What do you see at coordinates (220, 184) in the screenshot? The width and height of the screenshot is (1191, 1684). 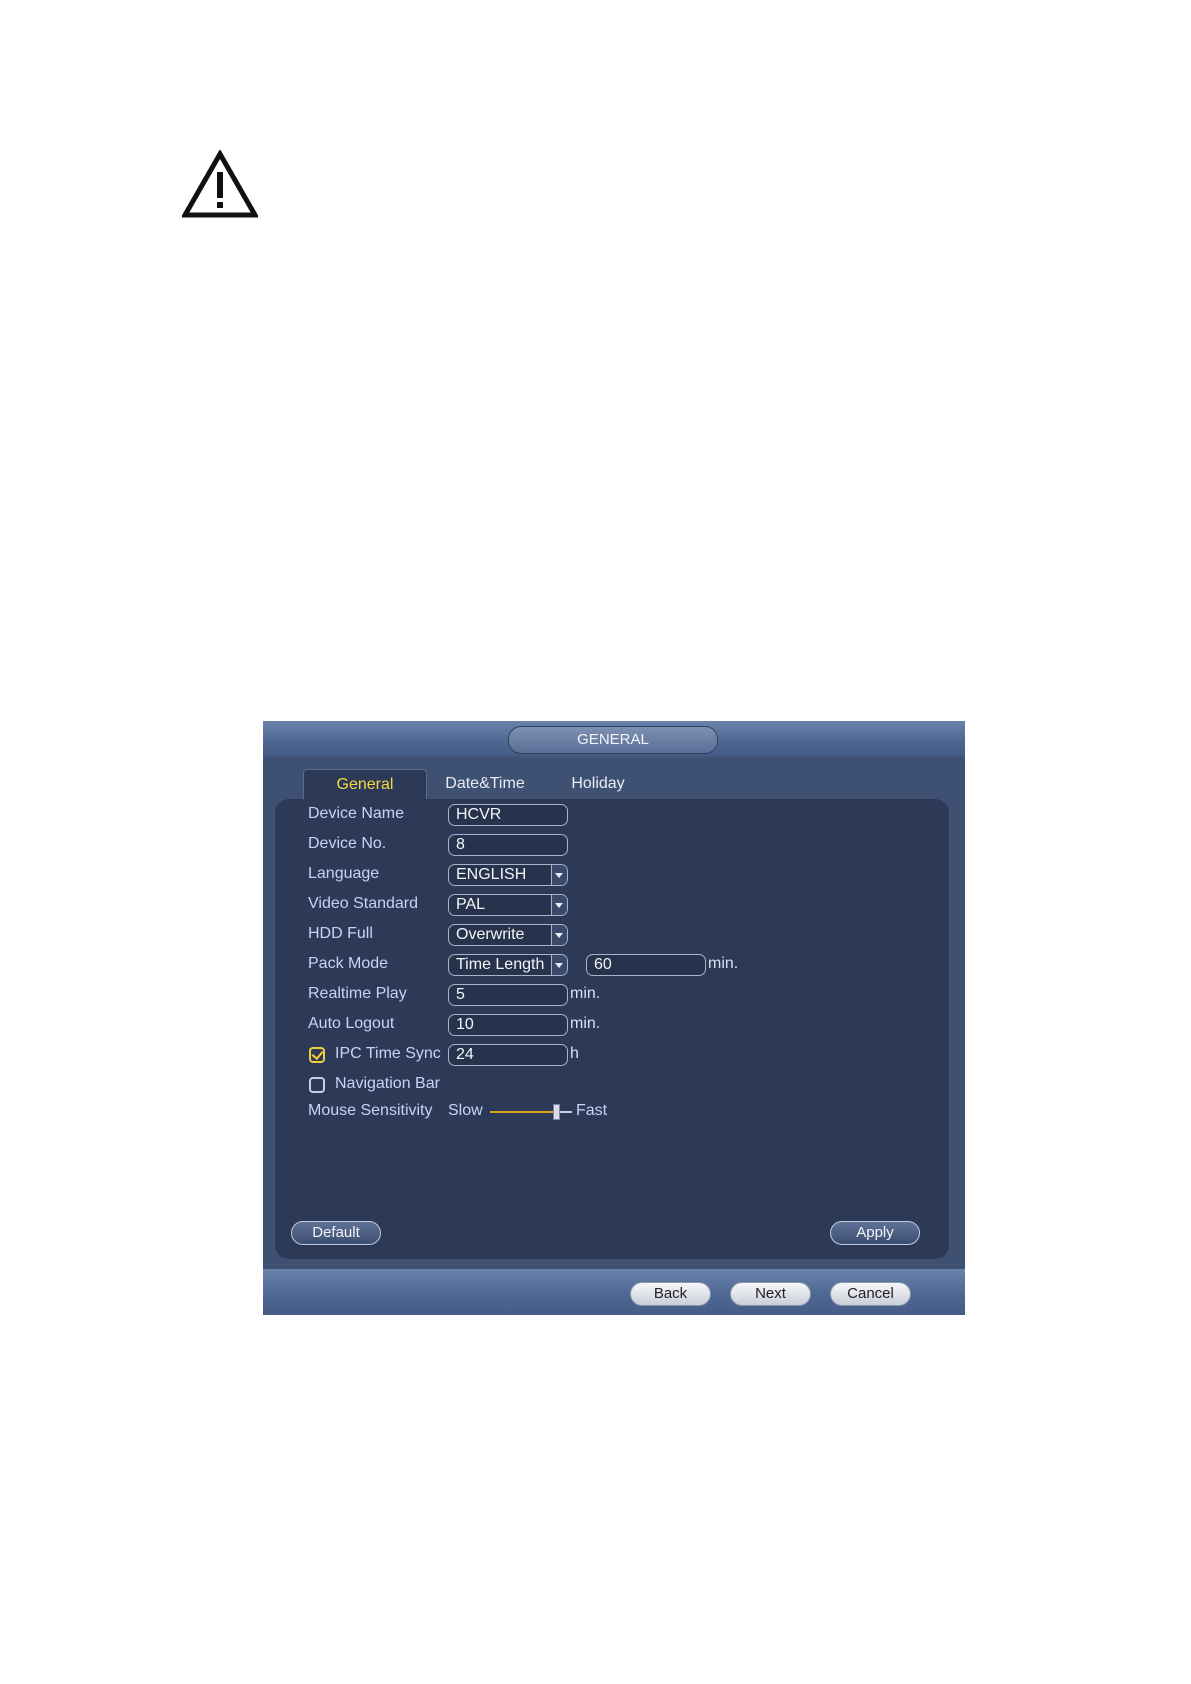 I see `warning-triangle-icon` at bounding box center [220, 184].